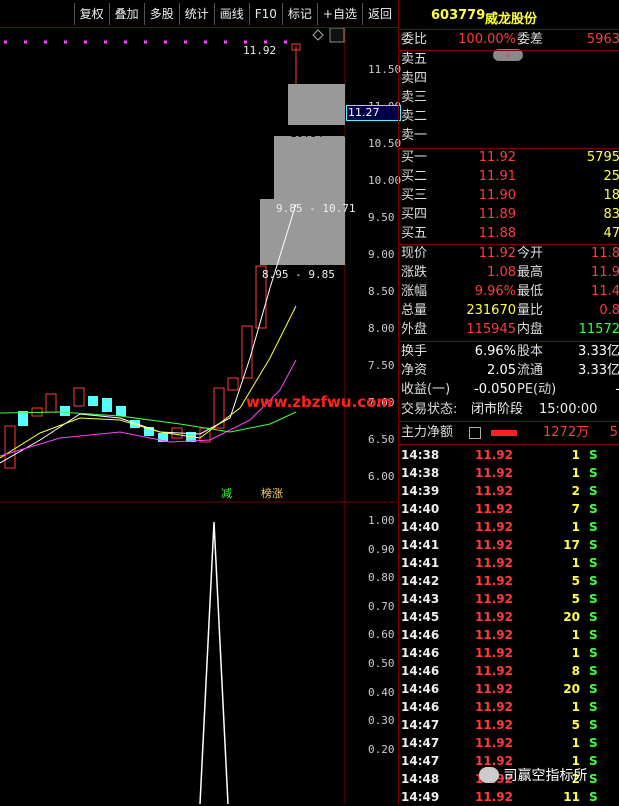  Describe the element at coordinates (509, 311) in the screenshot. I see `stat-row: 总量 231670 量比 0.8` at that location.